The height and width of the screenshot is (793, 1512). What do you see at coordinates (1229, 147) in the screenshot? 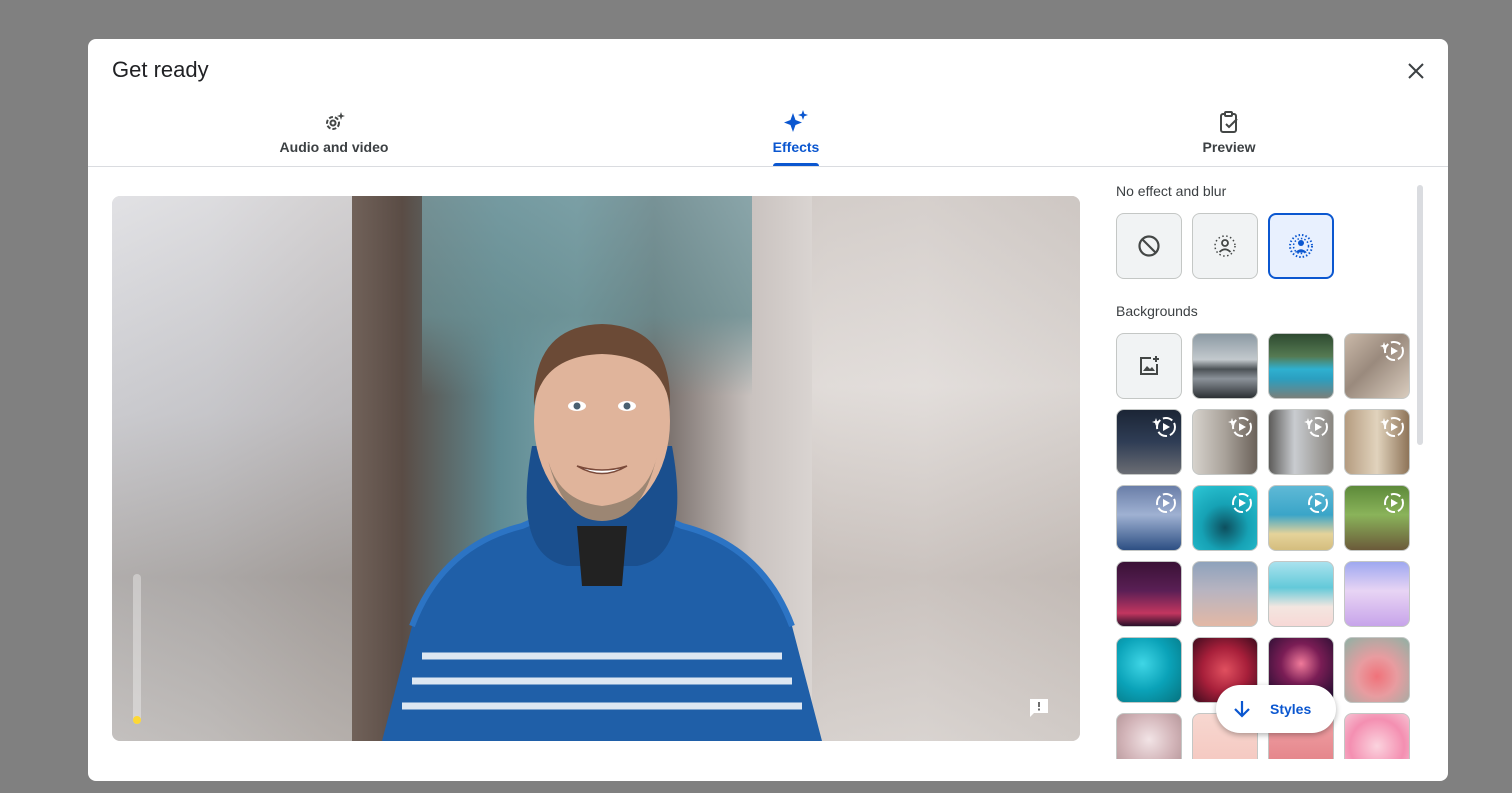
I see `tab-label: Preview` at bounding box center [1229, 147].